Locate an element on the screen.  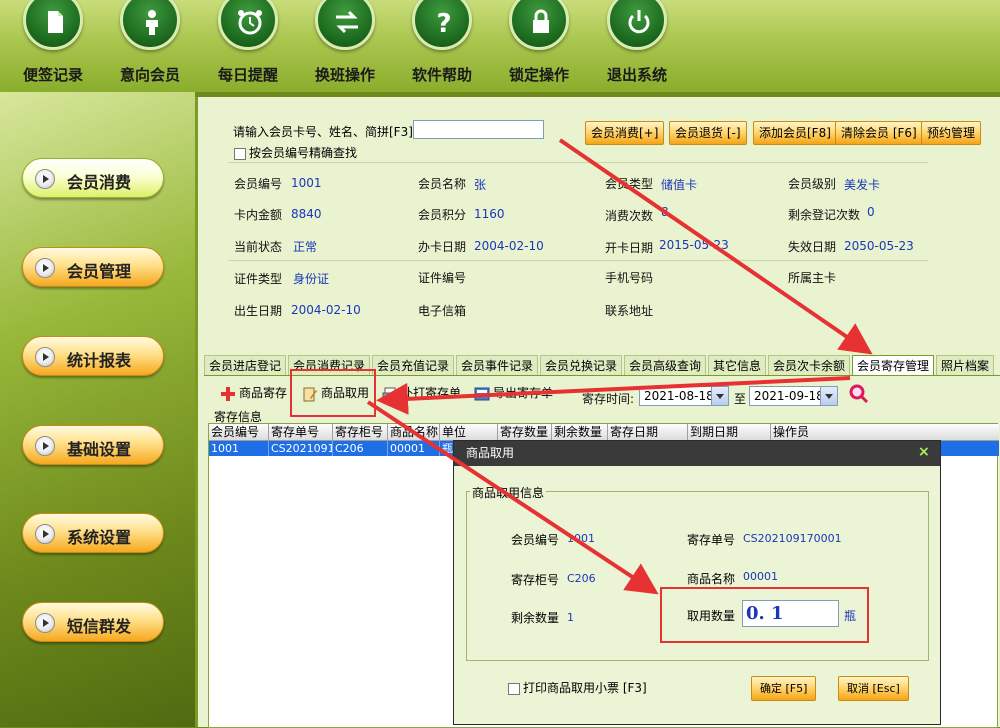
date-from-picker: 2021-08-18 is located at coordinates (684, 396).